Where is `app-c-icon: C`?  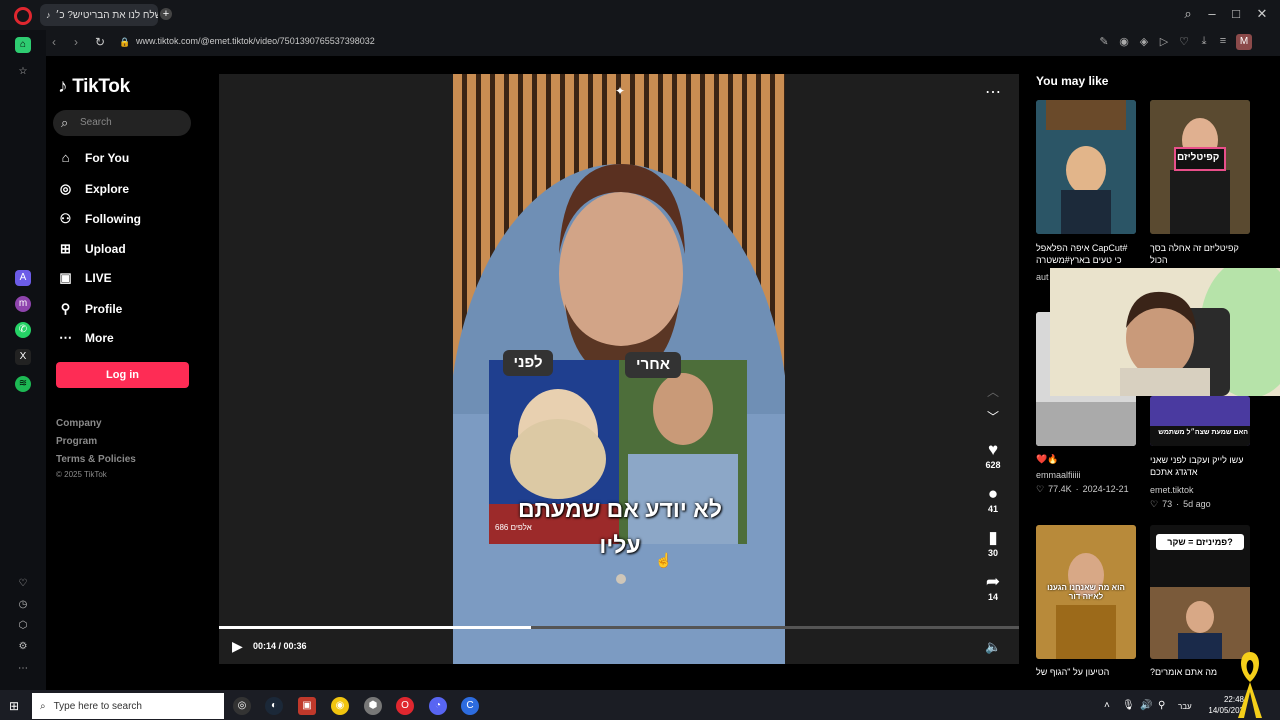
app-c-icon: C is located at coordinates (470, 706).